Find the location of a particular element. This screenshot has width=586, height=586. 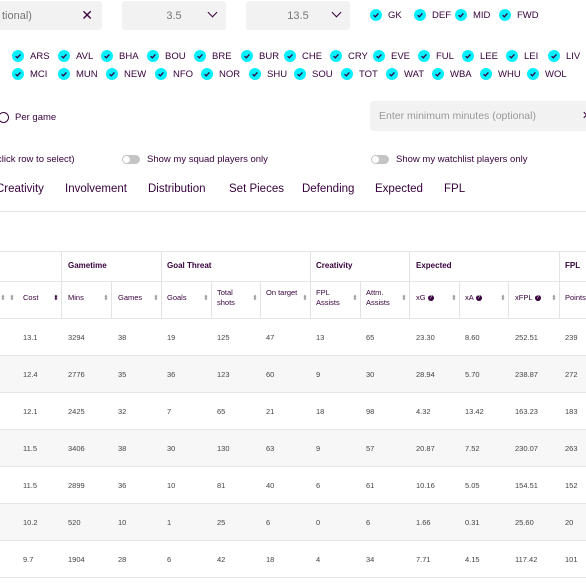

column-header: Total shots is located at coordinates (234, 298).